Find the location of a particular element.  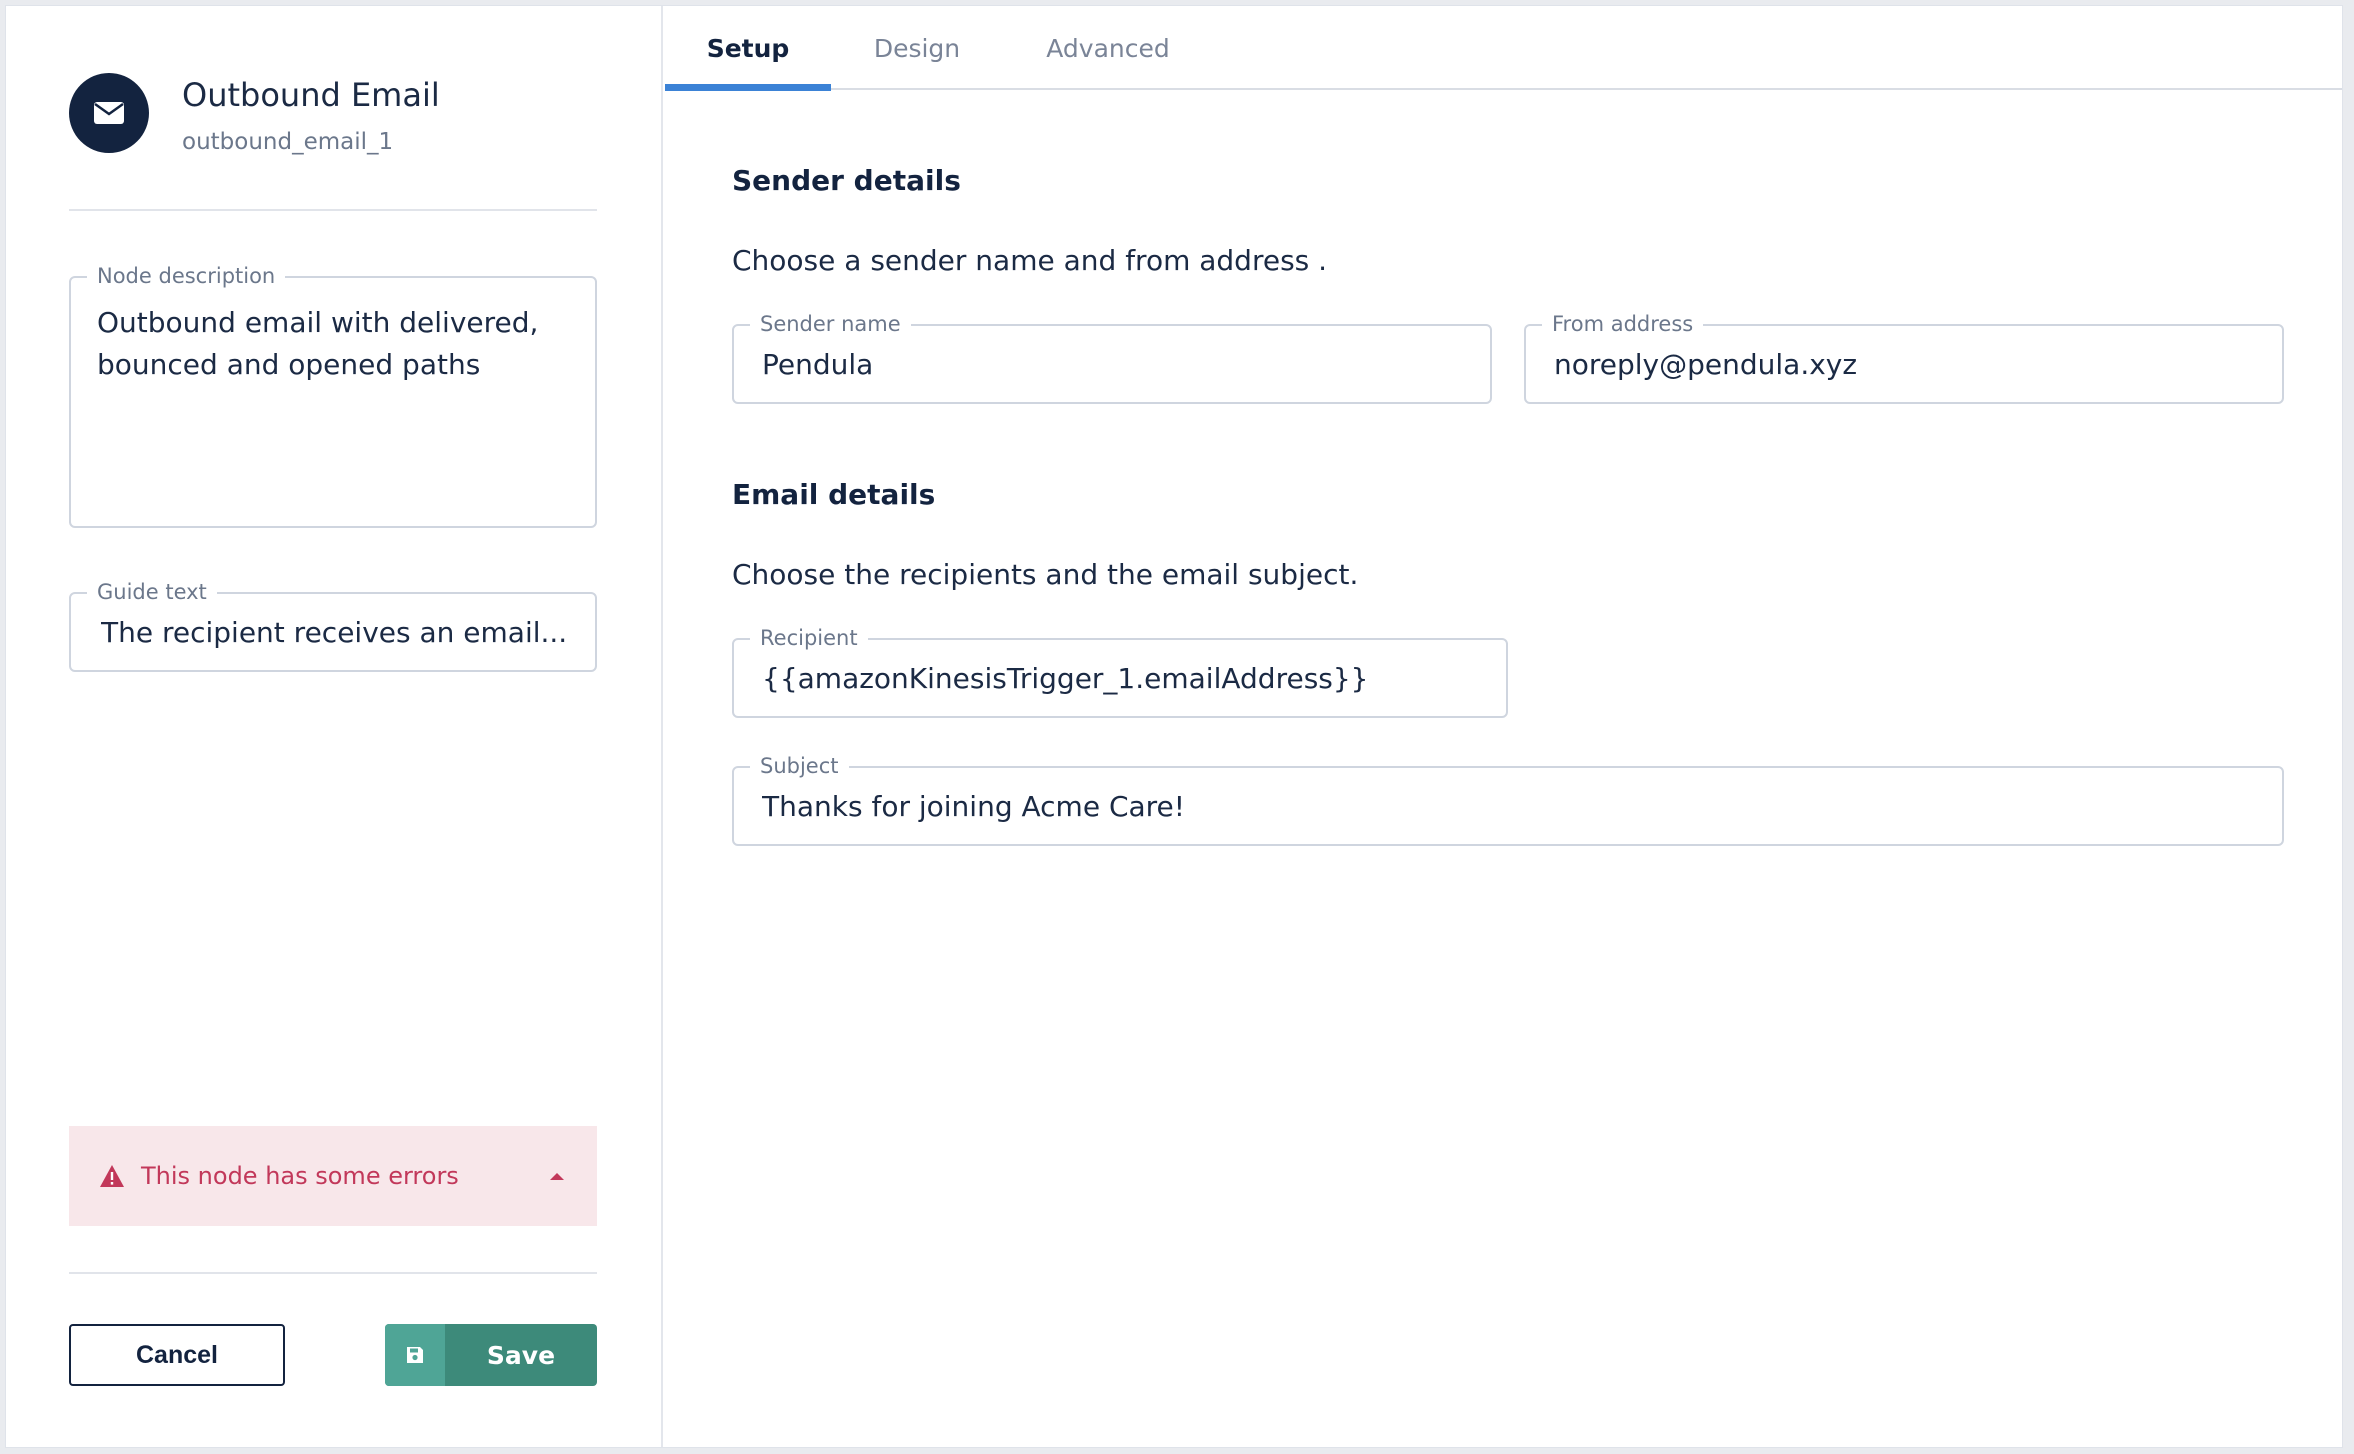

from-address-value: noreply@pendula.xyz is located at coordinates (1908, 364).